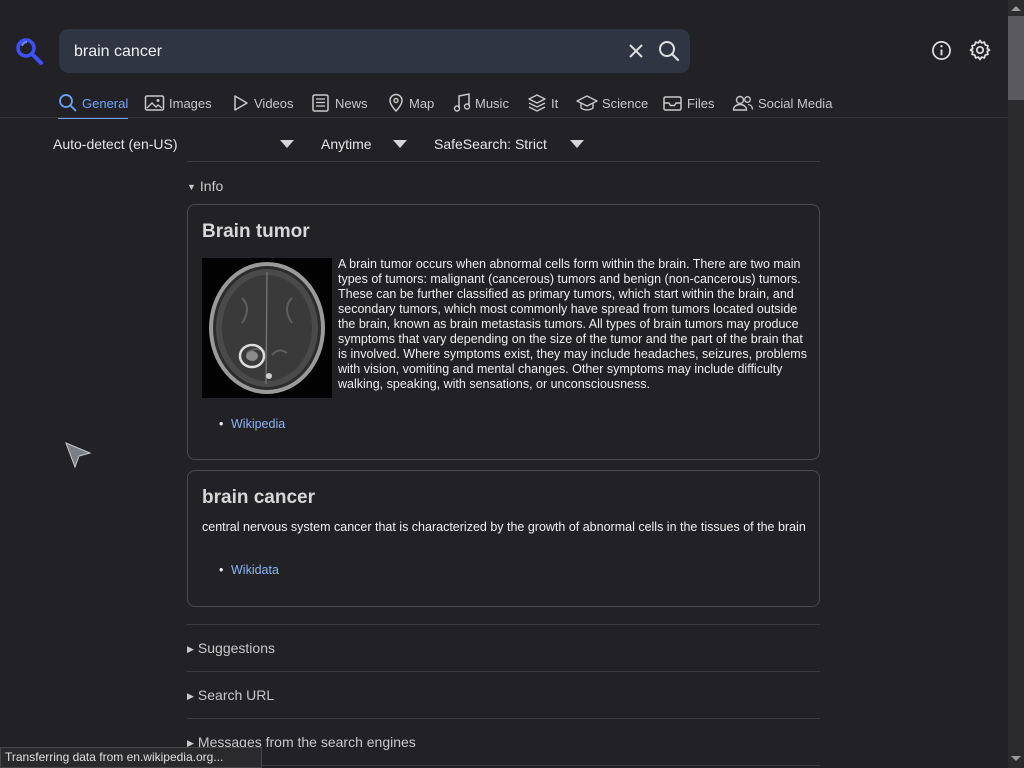 Image resolution: width=1024 pixels, height=768 pixels. Describe the element at coordinates (422, 103) in the screenshot. I see `tab-label: Map` at that location.